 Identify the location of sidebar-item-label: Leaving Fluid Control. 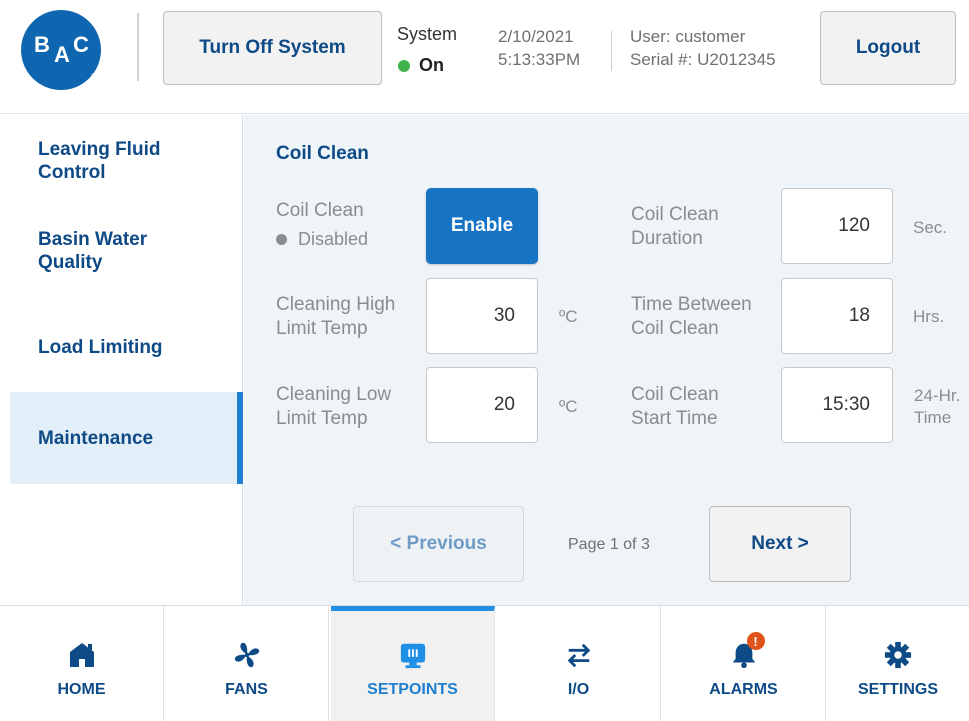
(99, 161).